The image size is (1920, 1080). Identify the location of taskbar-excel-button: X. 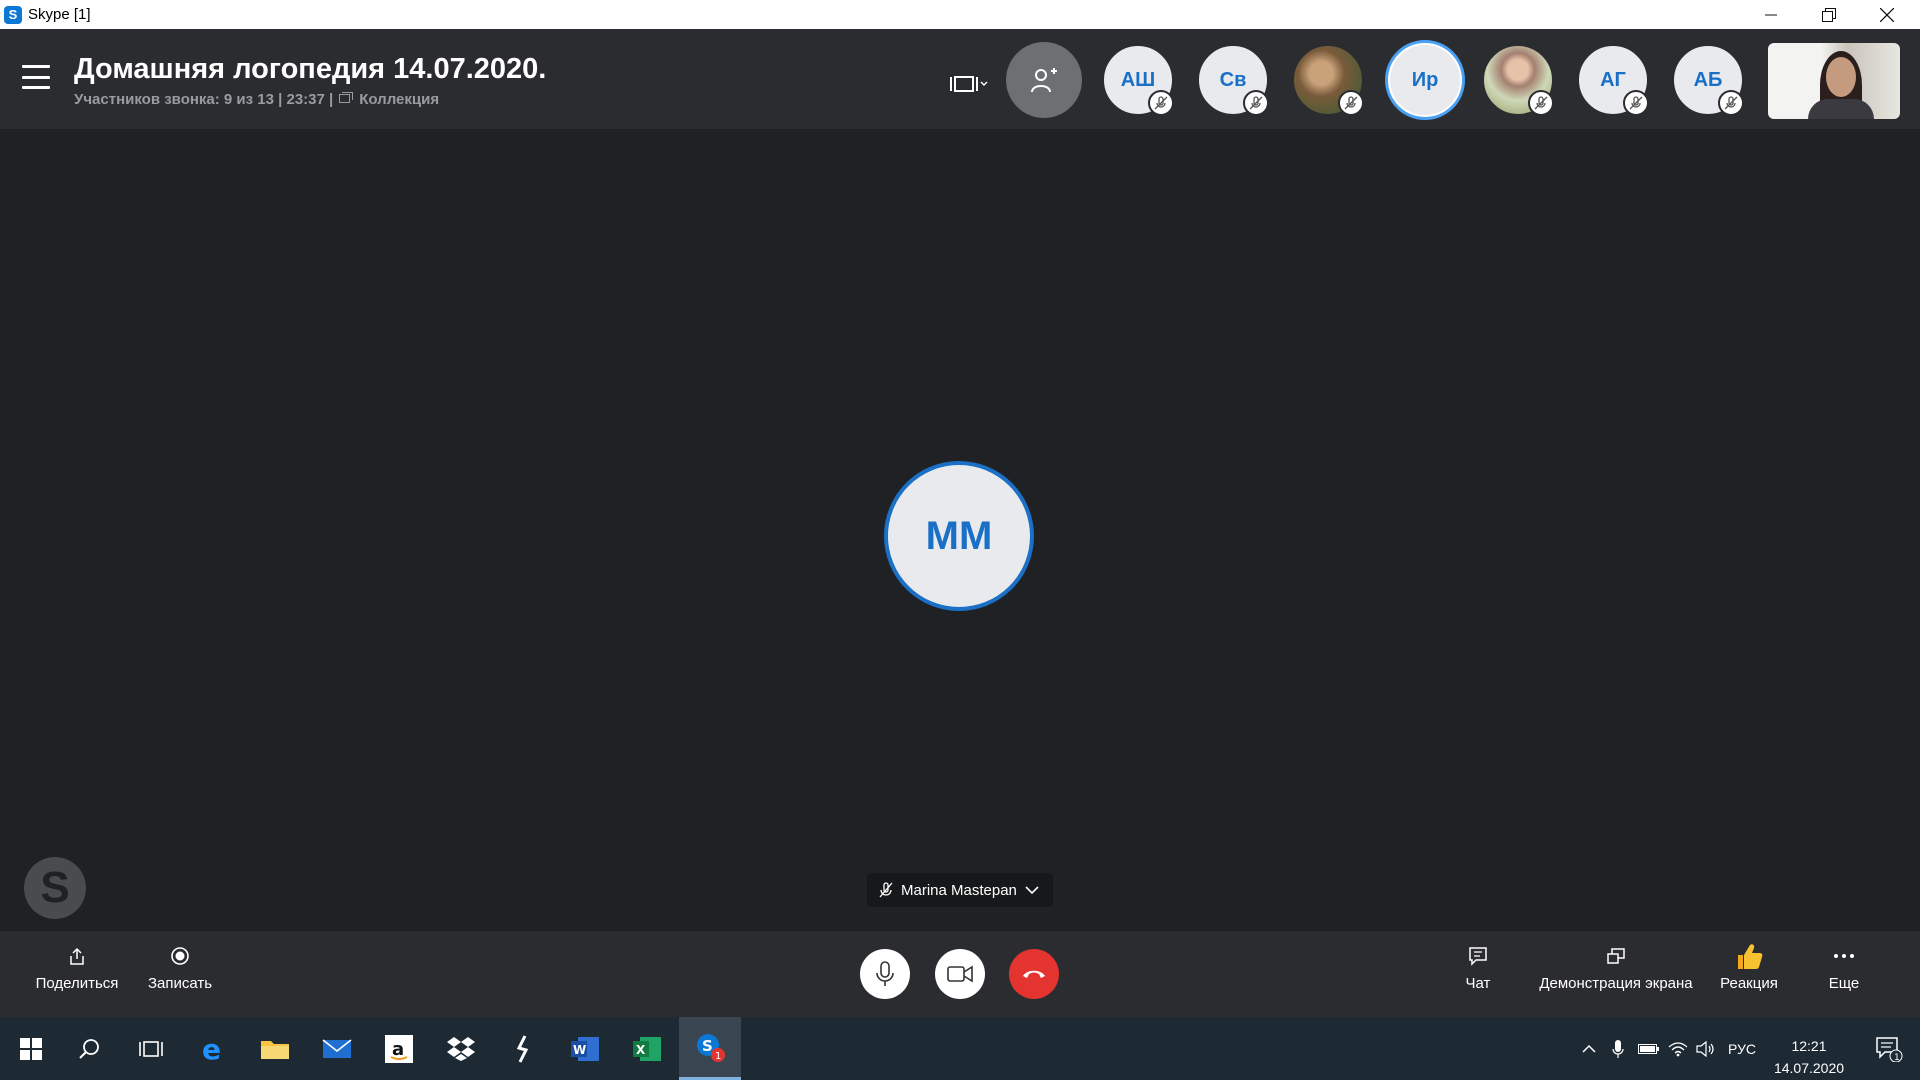
(647, 1048).